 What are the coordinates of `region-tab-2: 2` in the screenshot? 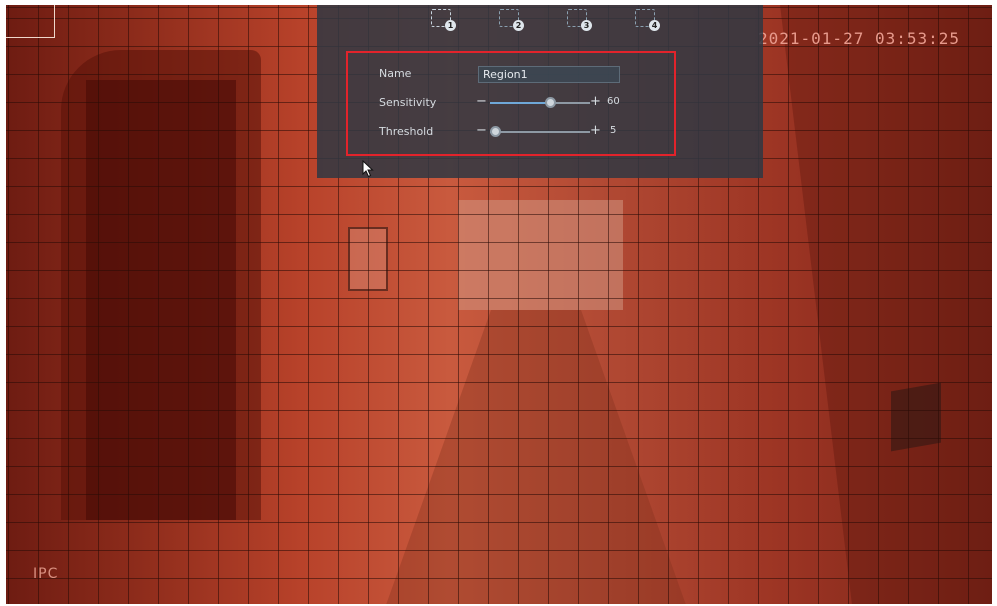 It's located at (509, 18).